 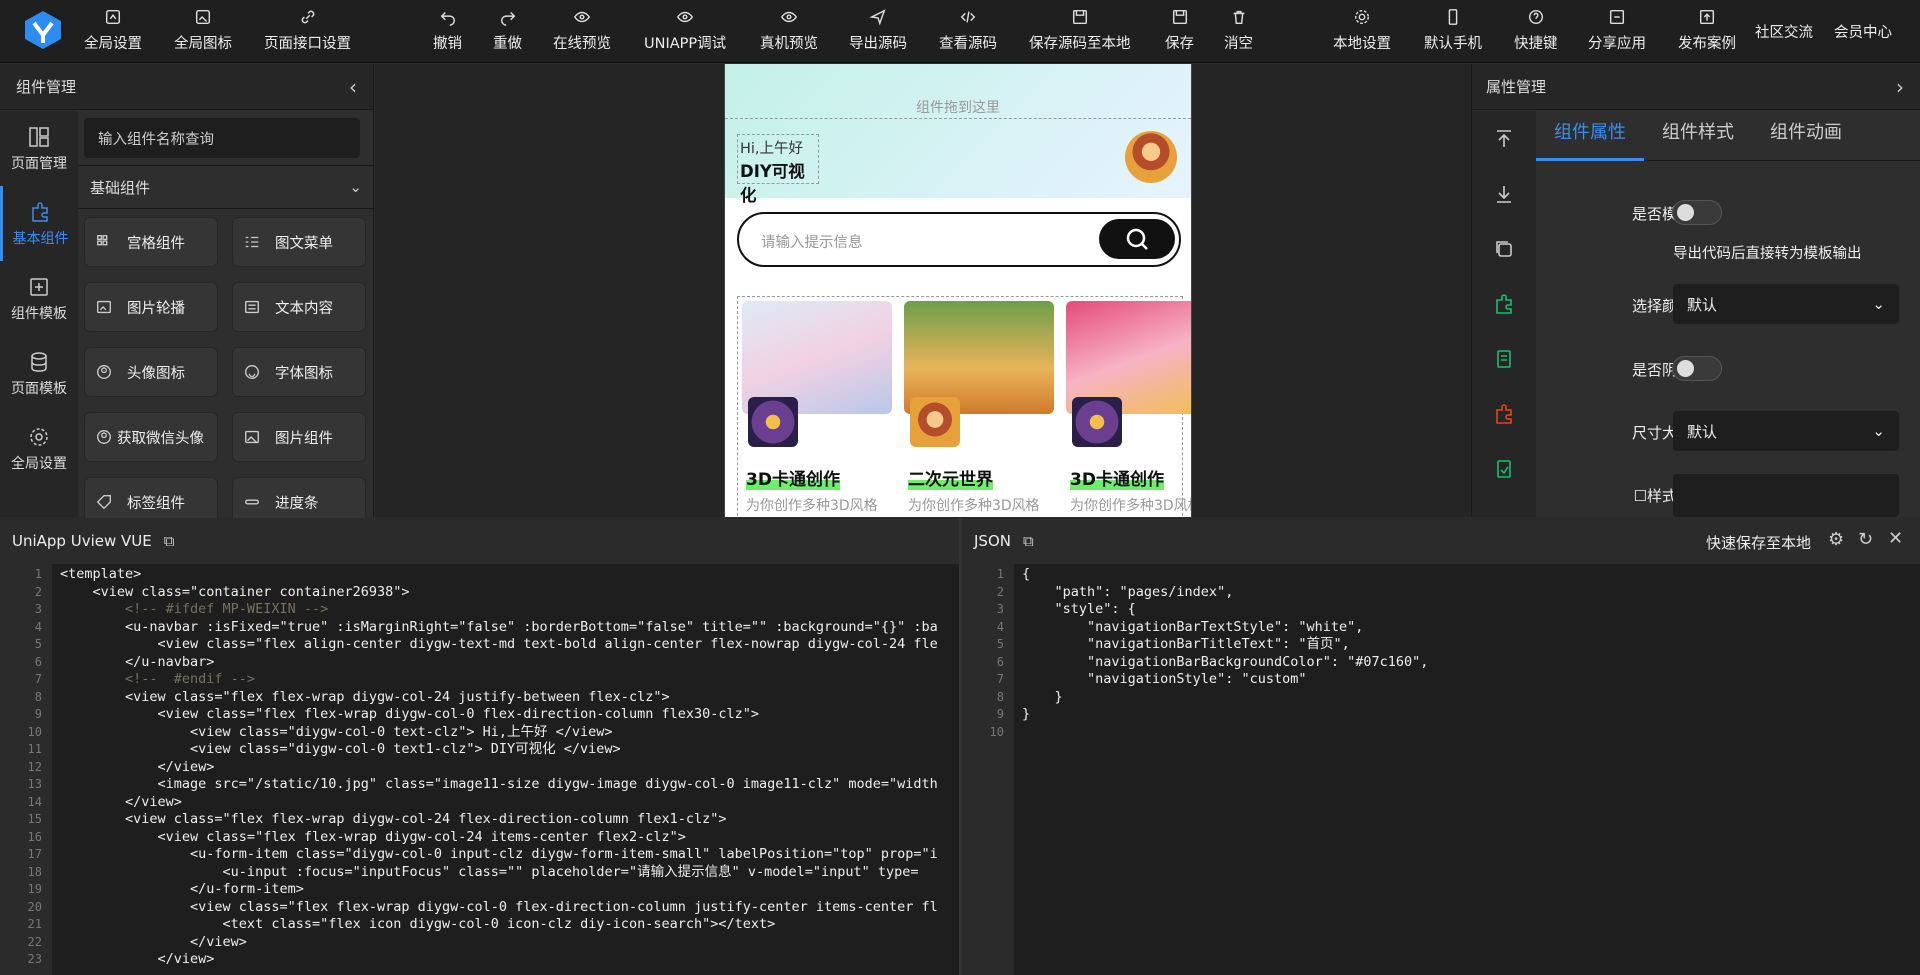 I want to click on nav-component-templates: 组件模板, so click(x=39, y=298).